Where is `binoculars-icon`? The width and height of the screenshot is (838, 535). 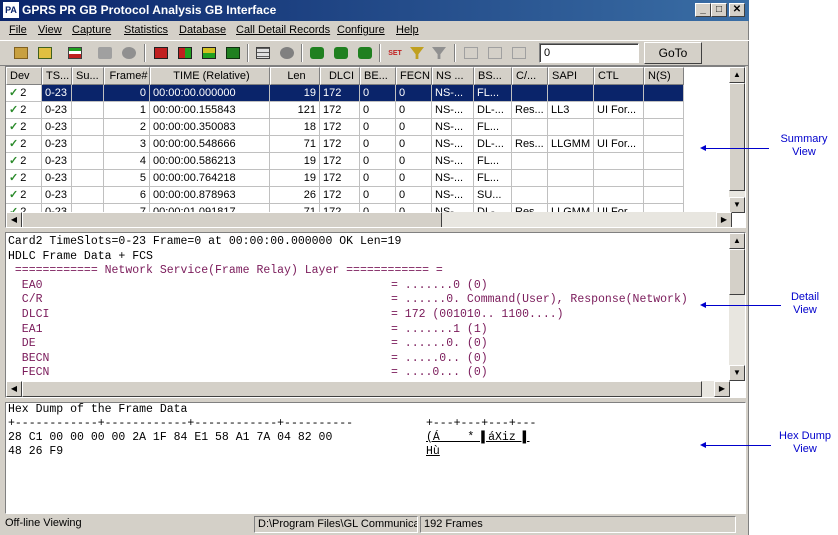 binoculars-icon is located at coordinates (317, 53).